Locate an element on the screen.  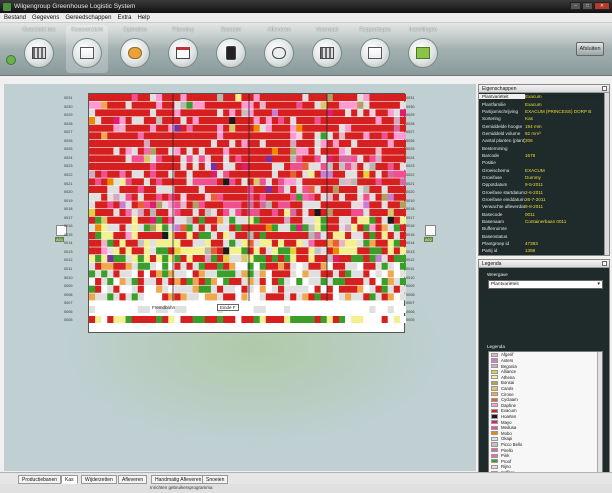
menu-item-gegevens: Gegevens is located at coordinates (45, 18).